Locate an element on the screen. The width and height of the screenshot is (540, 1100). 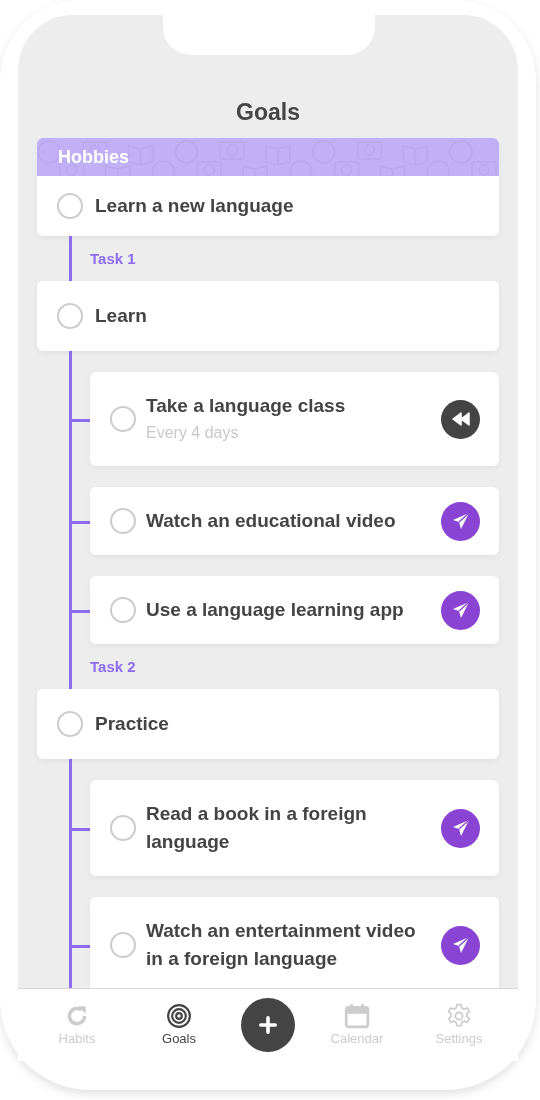
subtask-name: Take a language class is located at coordinates (246, 406).